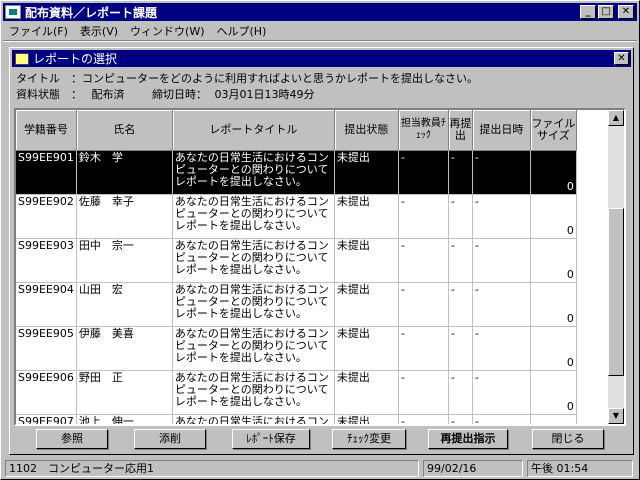 This screenshot has width=640, height=480. What do you see at coordinates (179, 94) in the screenshot?
I see `deadline-label: 締切日時：` at bounding box center [179, 94].